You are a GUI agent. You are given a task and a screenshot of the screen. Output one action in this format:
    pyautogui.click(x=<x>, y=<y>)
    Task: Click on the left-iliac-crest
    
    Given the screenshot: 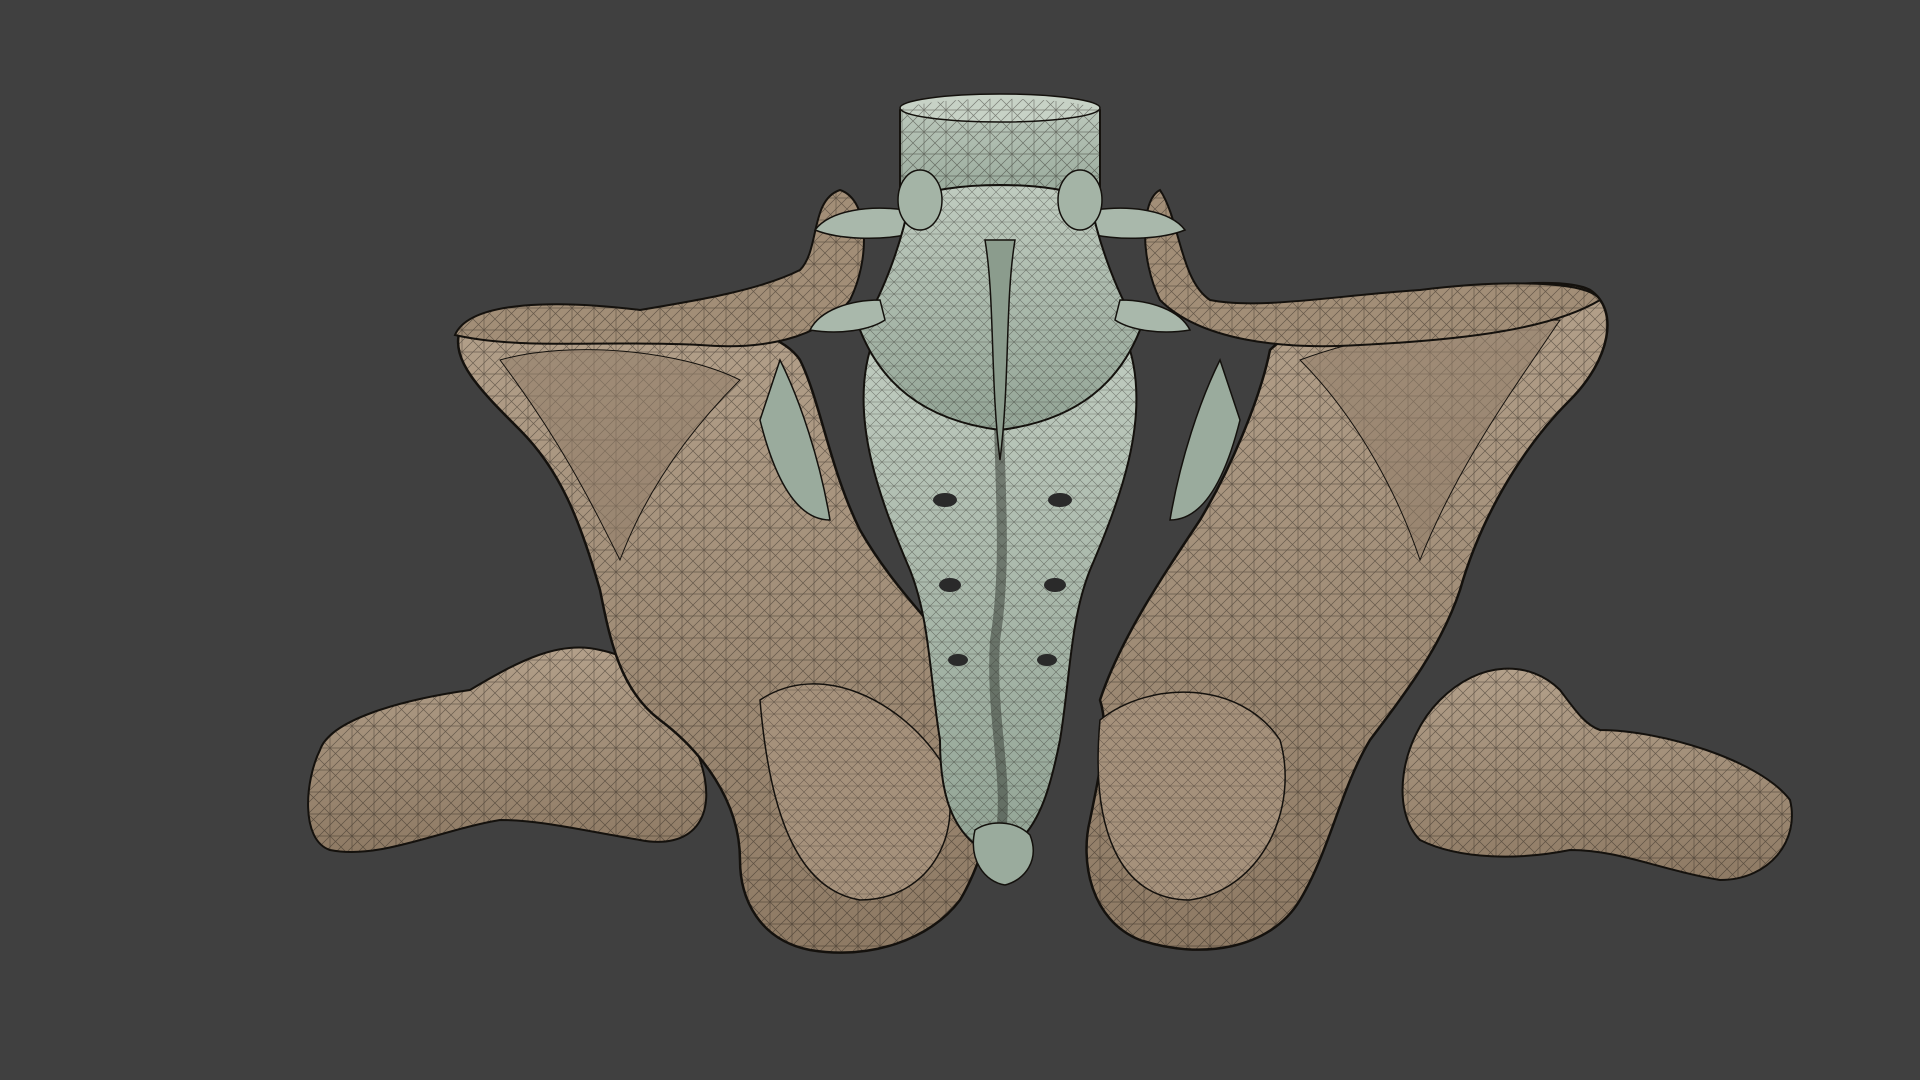 What is the action you would take?
    pyautogui.click(x=659, y=268)
    